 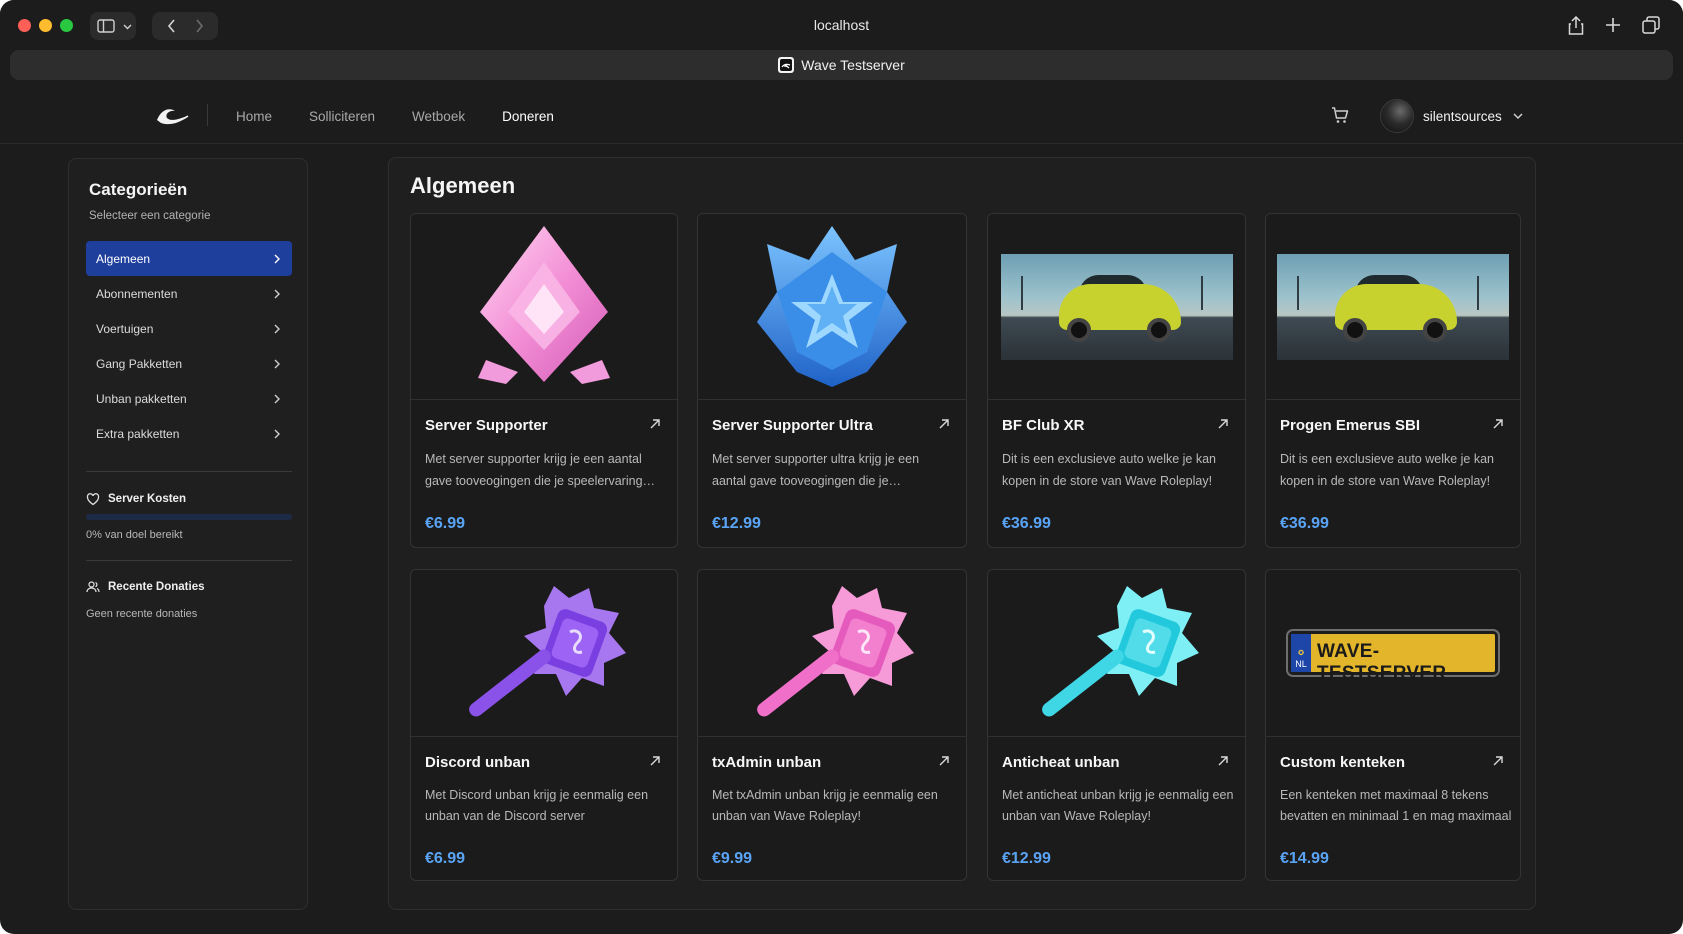 I want to click on cart-icon, so click(x=1340, y=115).